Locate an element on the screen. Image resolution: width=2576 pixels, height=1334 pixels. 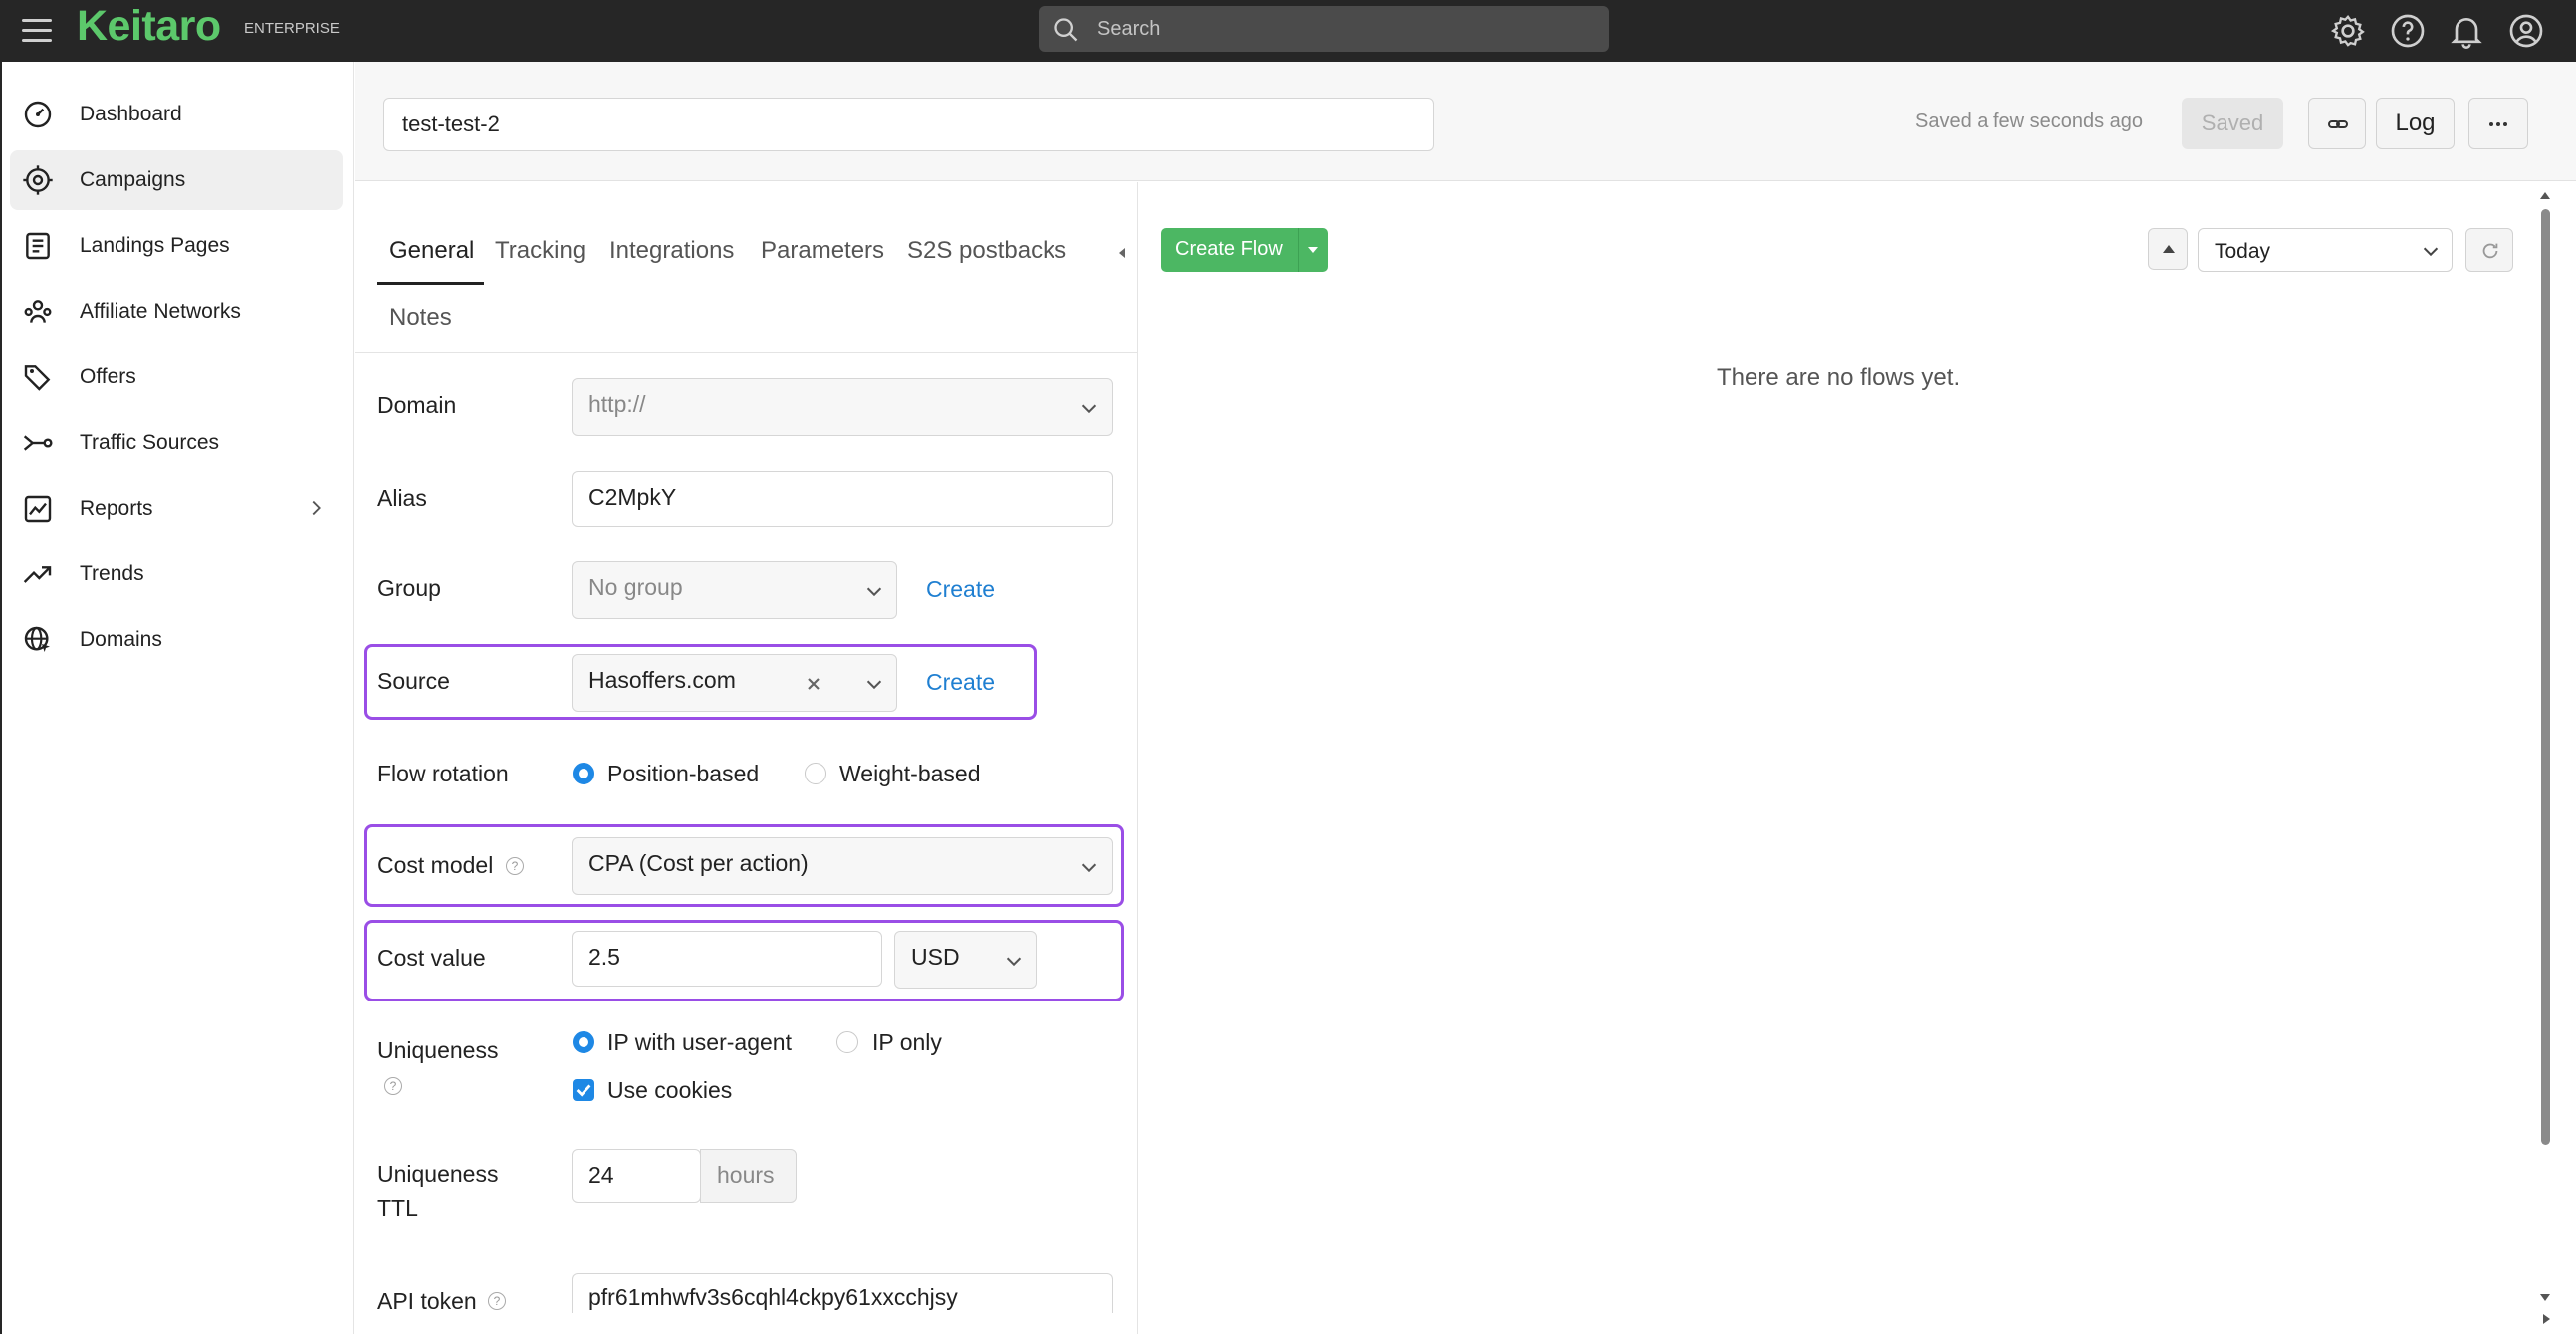
tabs-scroll-left-icon is located at coordinates (1122, 253).